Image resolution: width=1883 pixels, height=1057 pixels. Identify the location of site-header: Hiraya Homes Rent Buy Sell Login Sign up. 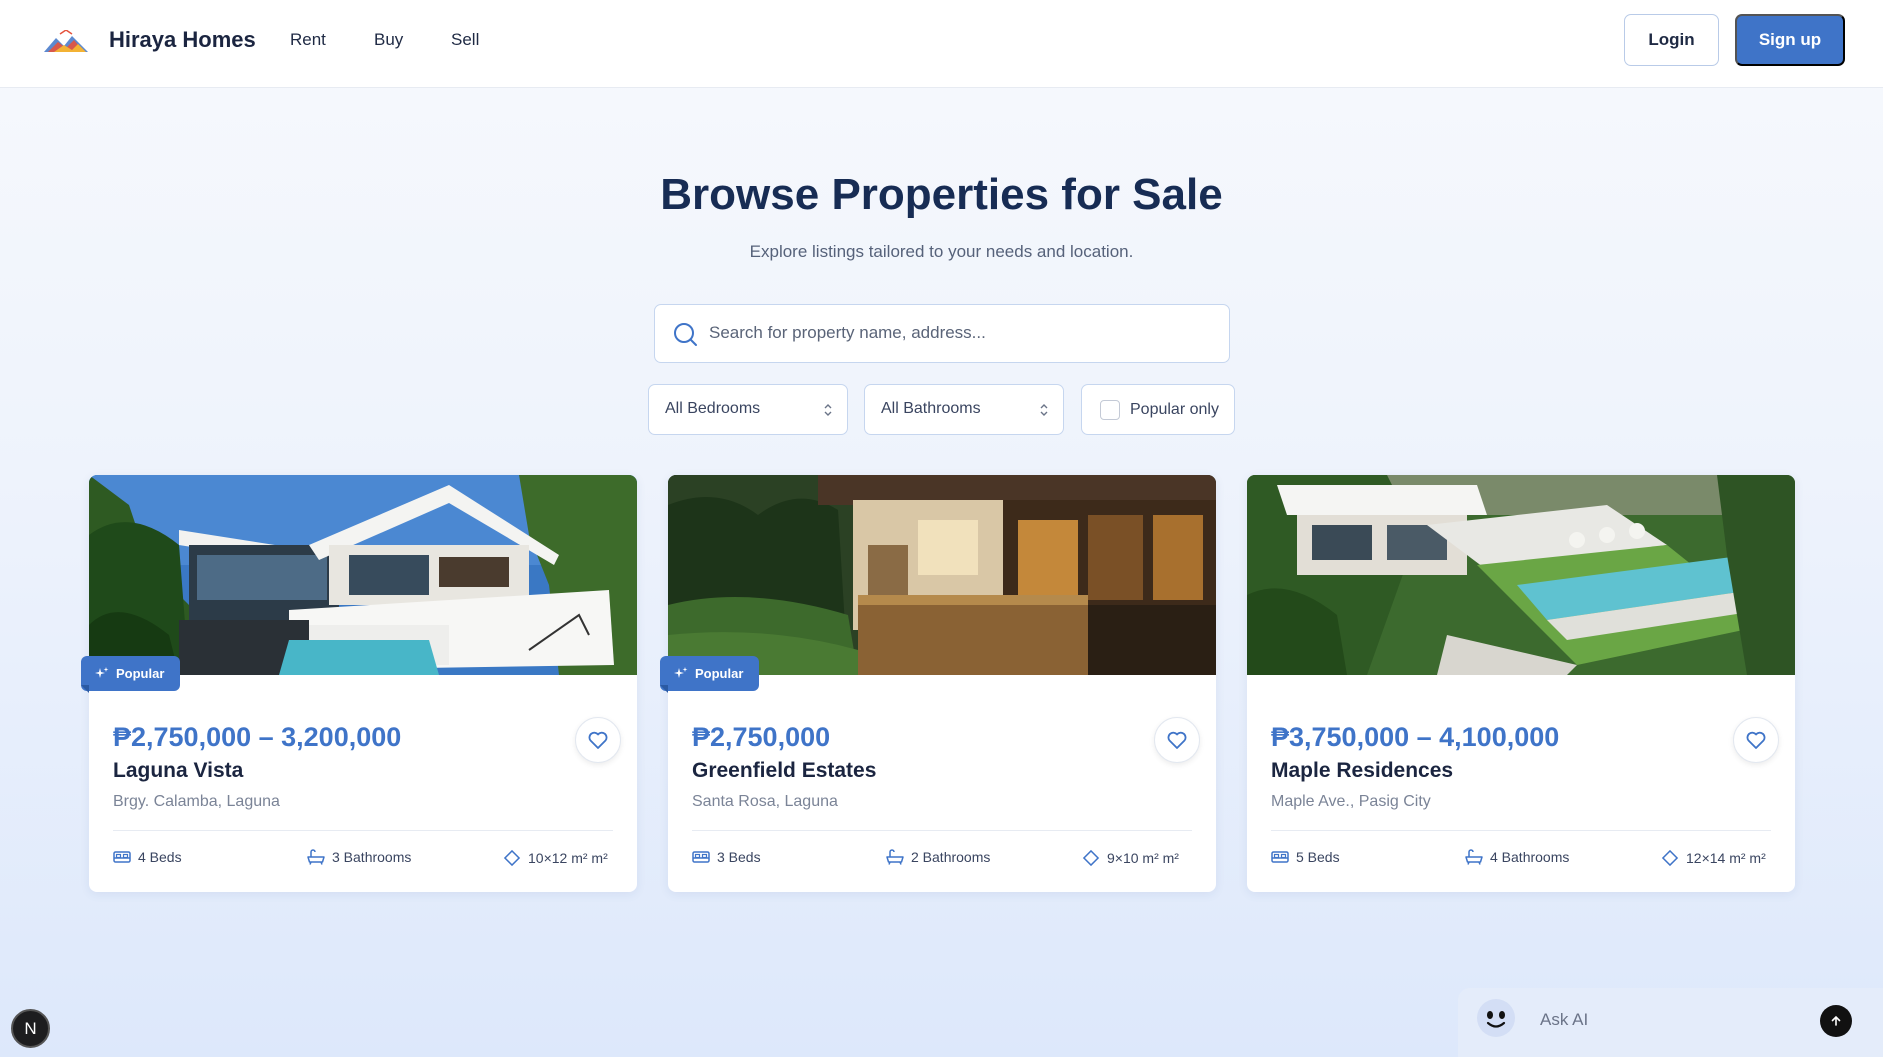
(941, 44).